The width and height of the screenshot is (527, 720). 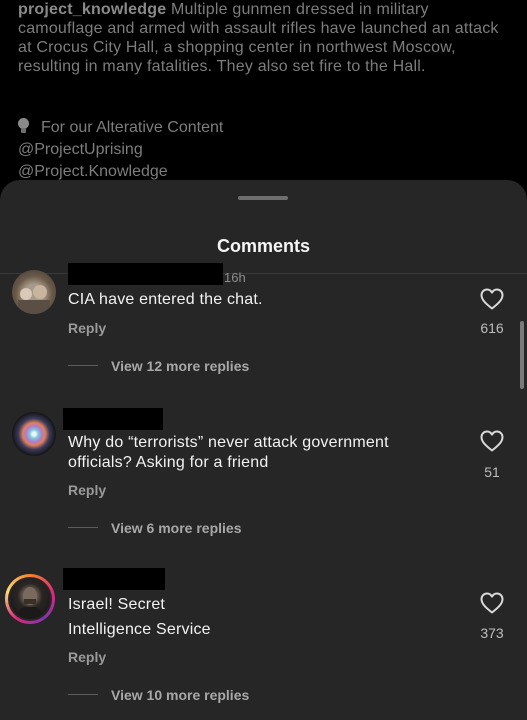 I want to click on commenter-avatar-story-ring, so click(x=30, y=599).